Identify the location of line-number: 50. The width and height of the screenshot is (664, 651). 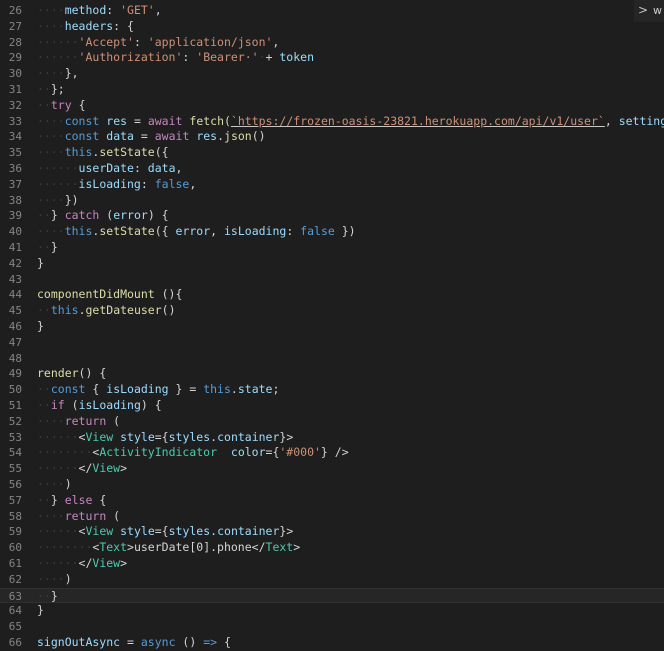
(15, 390).